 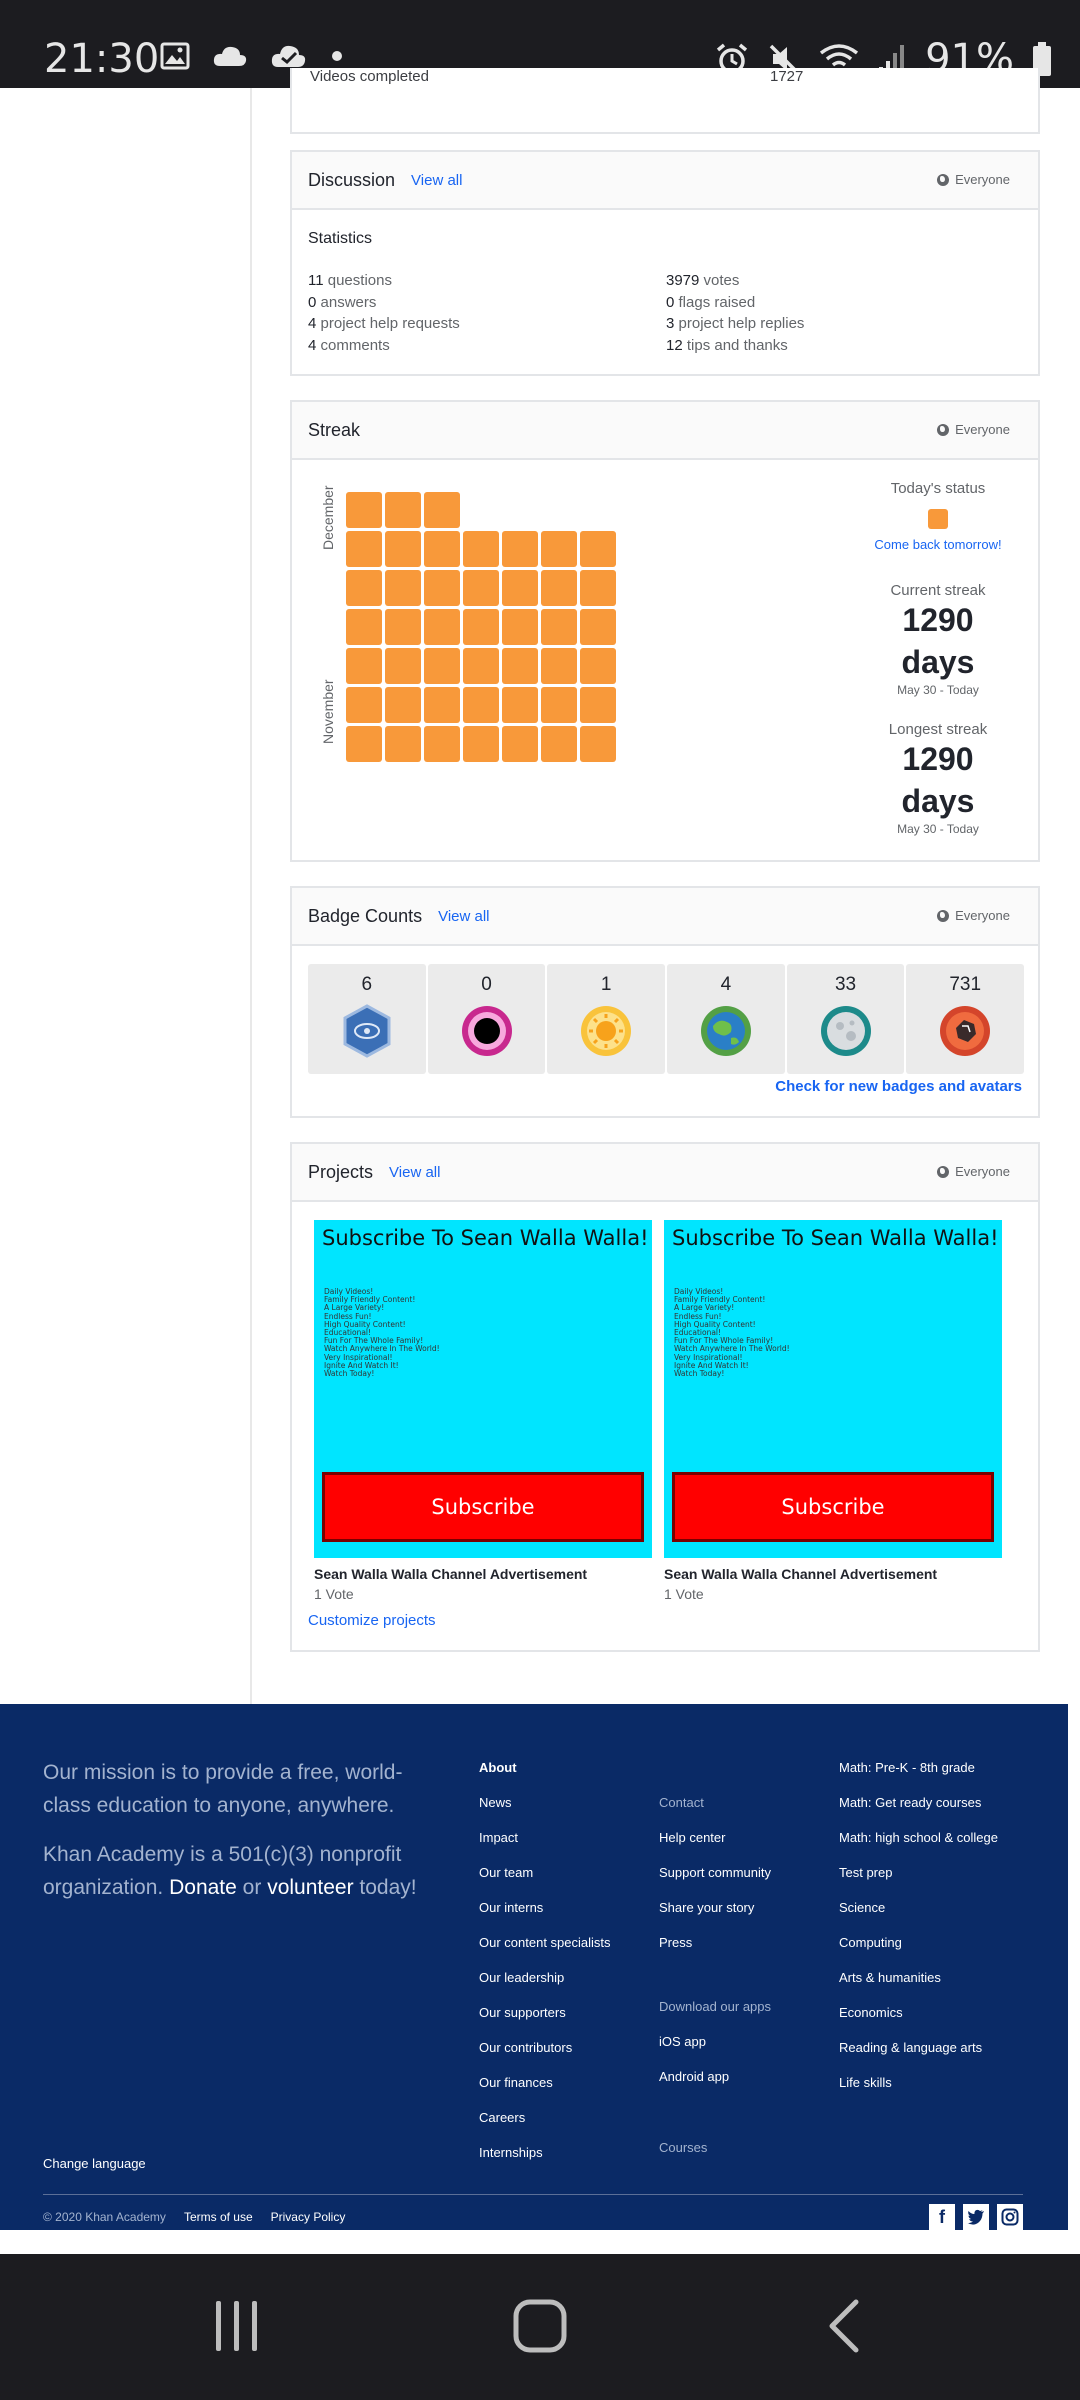 What do you see at coordinates (965, 1031) in the screenshot?
I see `meteorite-badge-icon` at bounding box center [965, 1031].